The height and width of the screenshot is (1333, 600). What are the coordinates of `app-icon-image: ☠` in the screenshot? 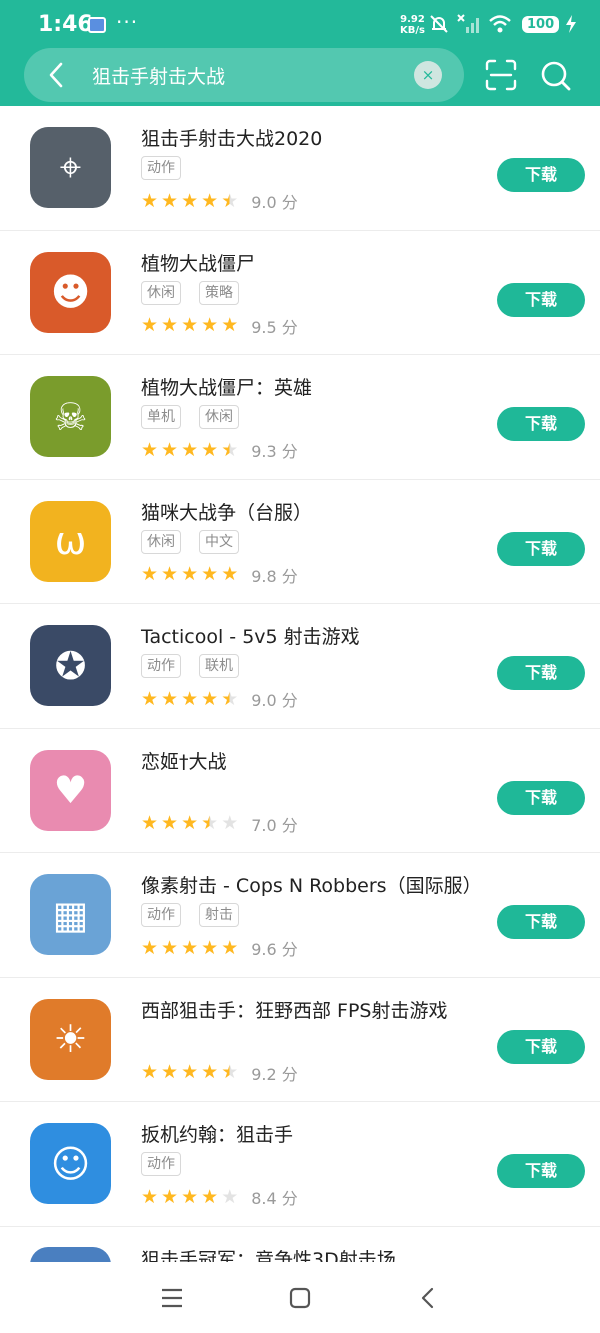 It's located at (70, 416).